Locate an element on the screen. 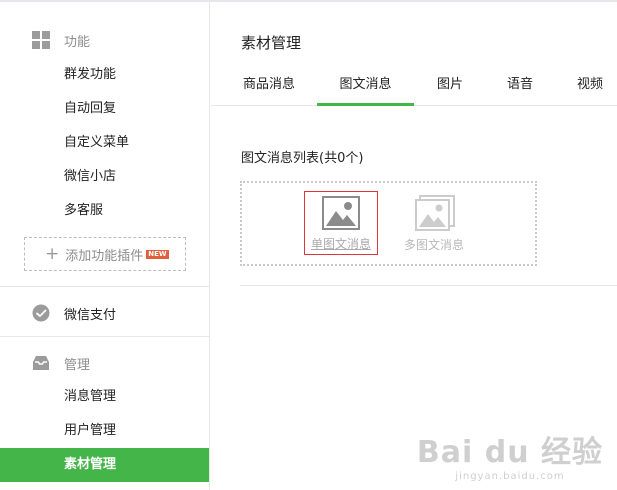  sidebar-item-customer-service: 多客服 is located at coordinates (104, 211).